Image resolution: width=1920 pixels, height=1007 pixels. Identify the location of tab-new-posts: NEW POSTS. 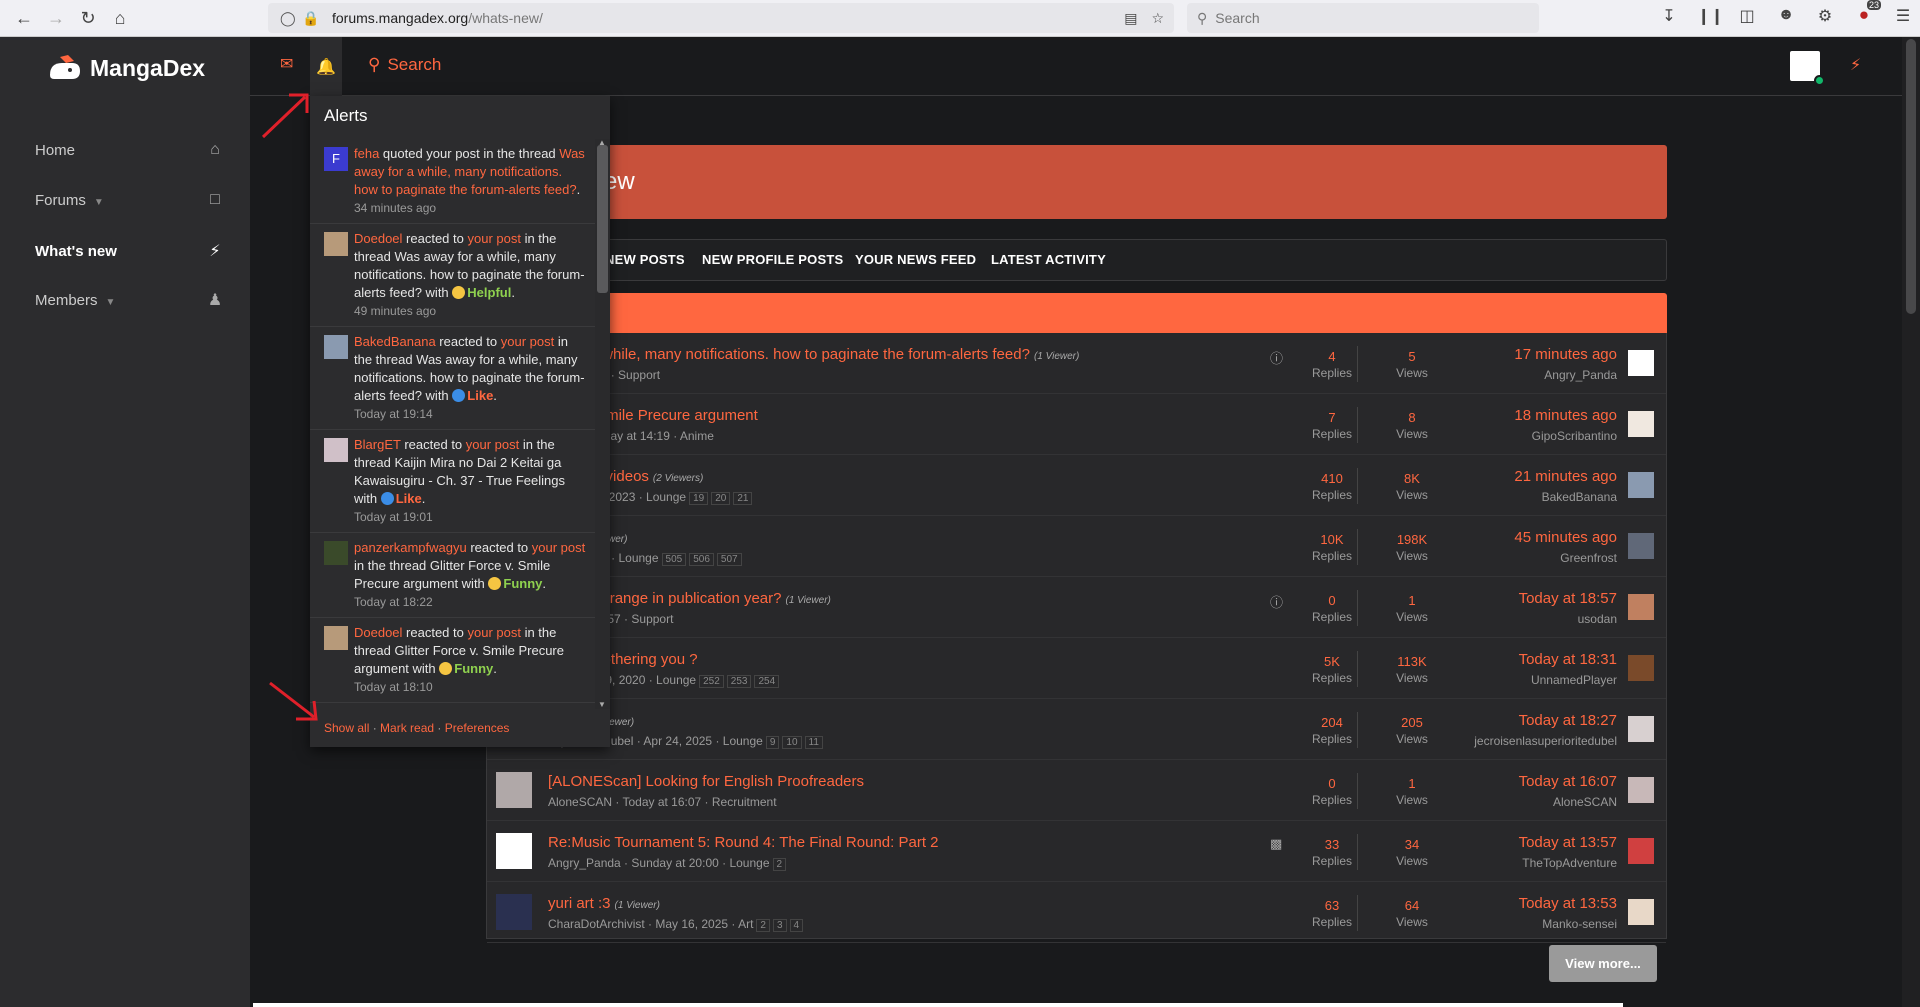
(645, 259).